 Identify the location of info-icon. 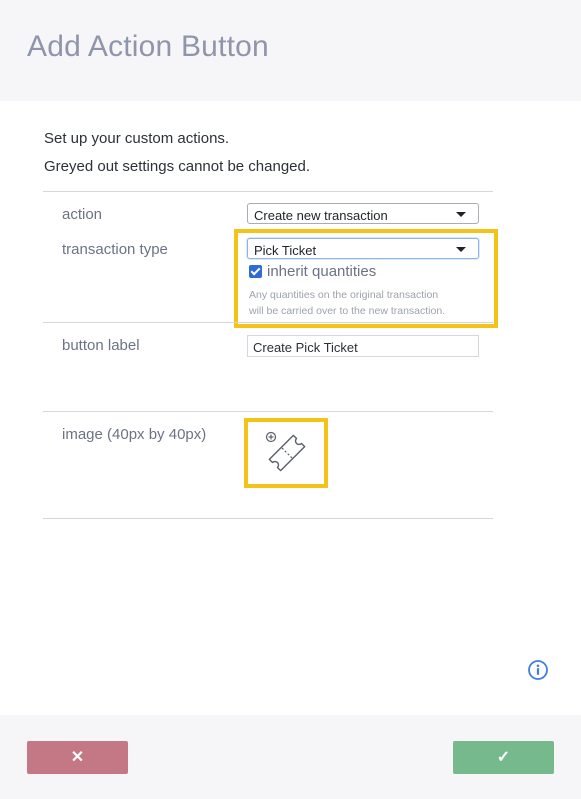
(538, 670).